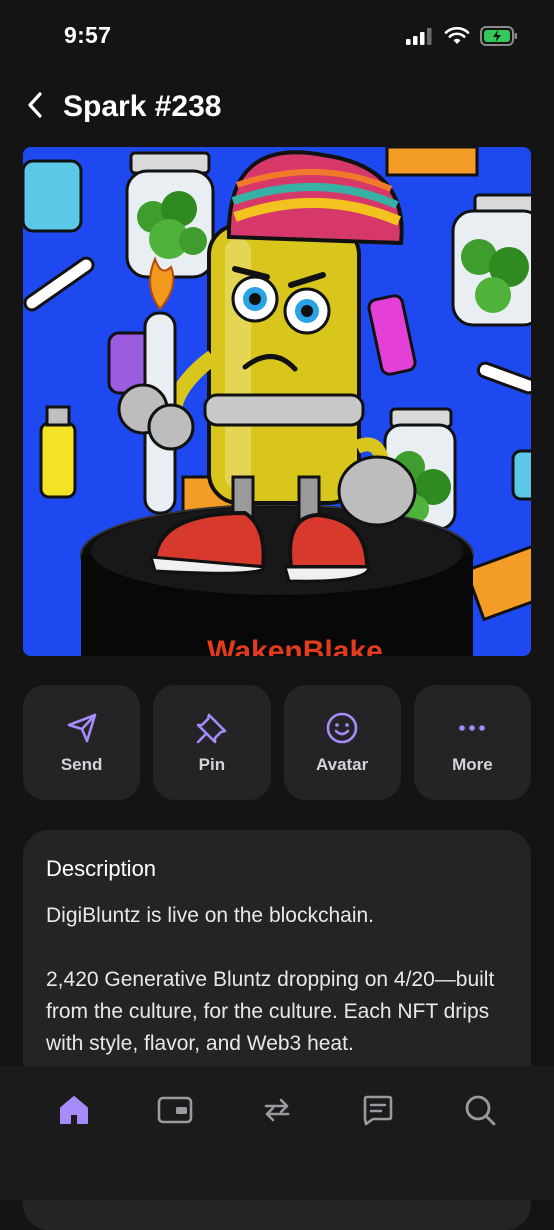  I want to click on home-icon, so click(74, 1112).